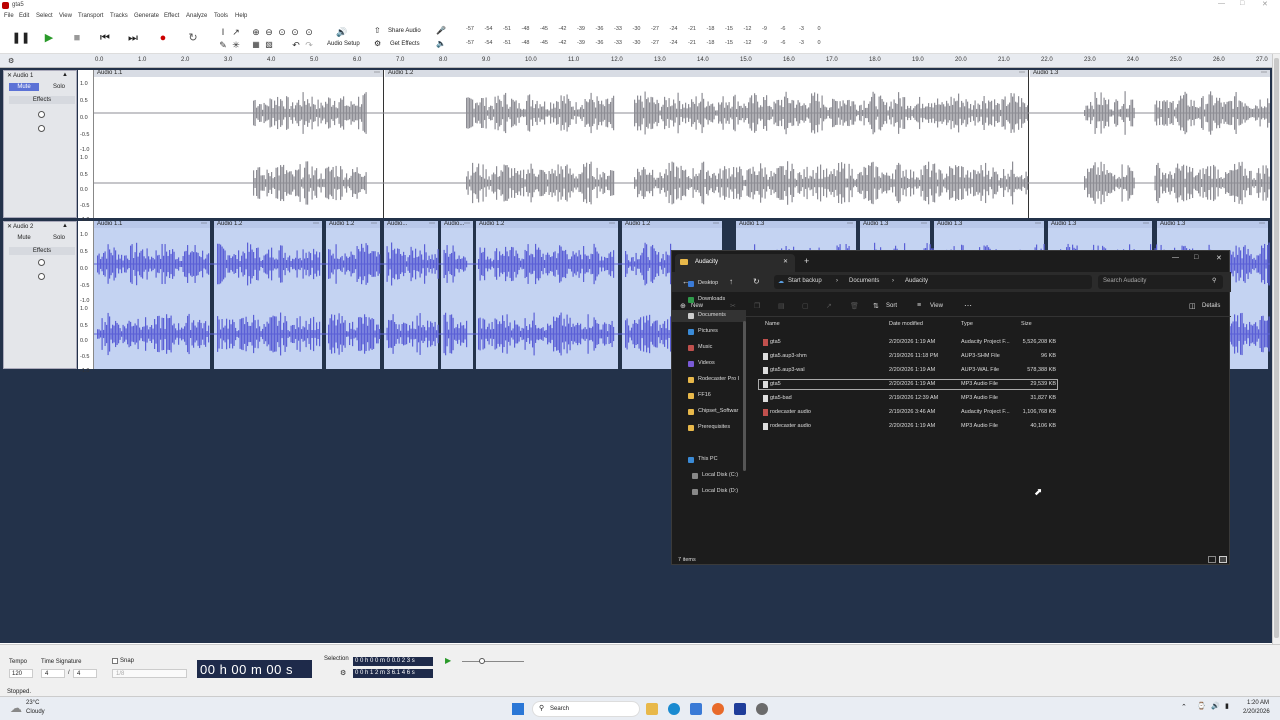  What do you see at coordinates (1258, 703) in the screenshot?
I see `clock-time: 1:20 AM` at bounding box center [1258, 703].